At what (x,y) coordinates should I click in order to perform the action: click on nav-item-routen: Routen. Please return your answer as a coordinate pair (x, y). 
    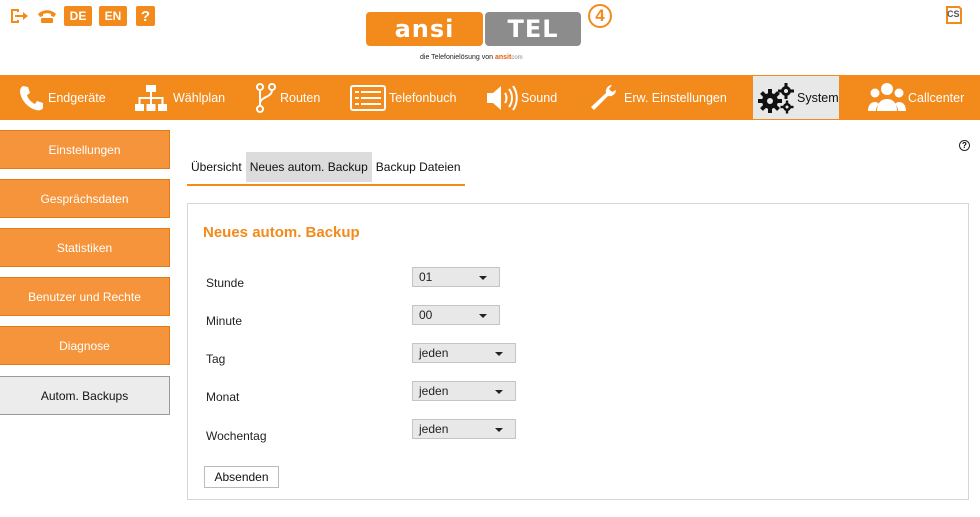
    Looking at the image, I should click on (288, 97).